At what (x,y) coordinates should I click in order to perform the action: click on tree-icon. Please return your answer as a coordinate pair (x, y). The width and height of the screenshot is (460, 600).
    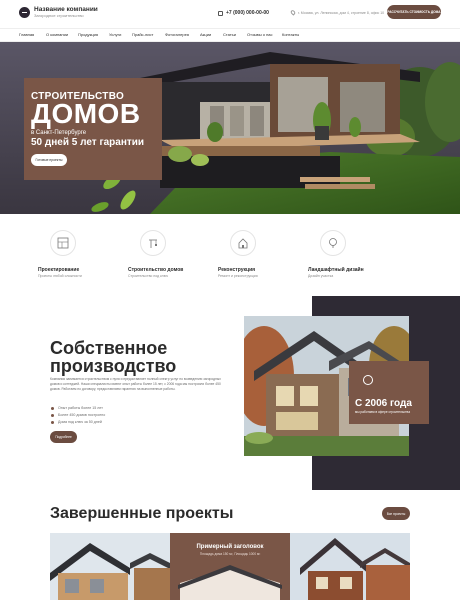
    Looking at the image, I should click on (333, 243).